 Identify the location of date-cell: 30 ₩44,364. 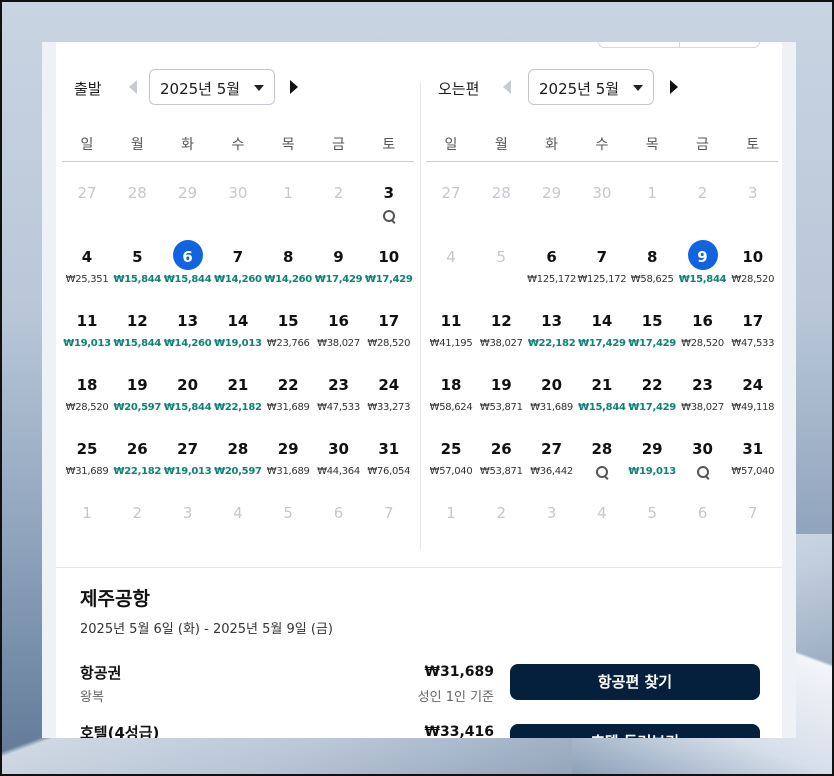
(339, 450).